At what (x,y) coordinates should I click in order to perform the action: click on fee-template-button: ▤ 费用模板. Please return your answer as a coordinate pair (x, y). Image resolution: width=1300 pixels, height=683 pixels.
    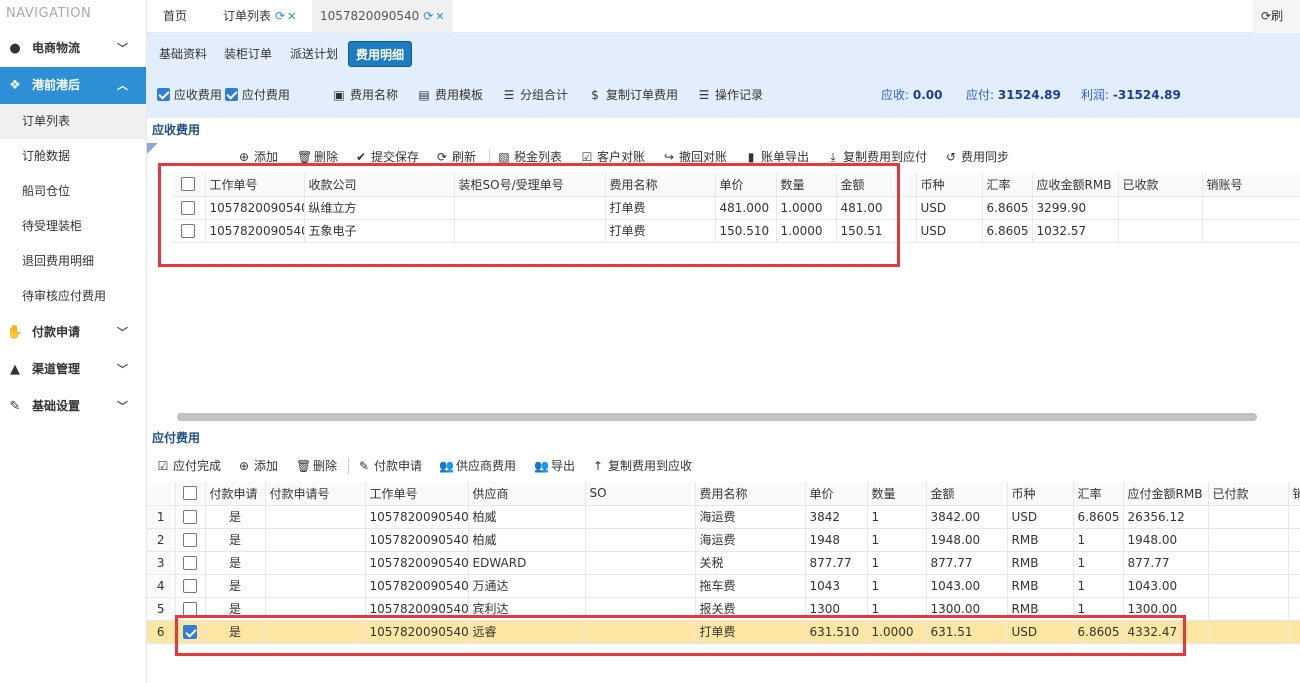
    Looking at the image, I should click on (449, 95).